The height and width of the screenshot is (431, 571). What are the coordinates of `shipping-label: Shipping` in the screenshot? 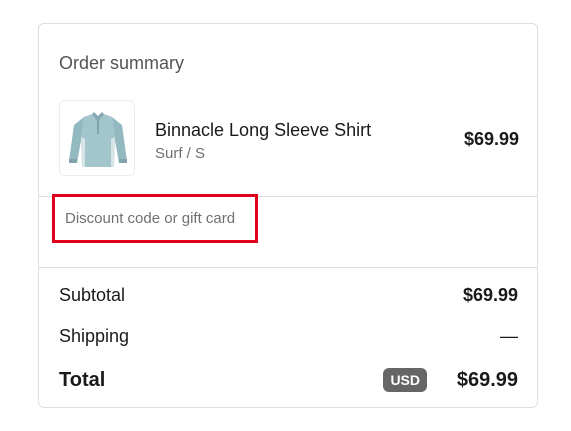 It's located at (94, 336).